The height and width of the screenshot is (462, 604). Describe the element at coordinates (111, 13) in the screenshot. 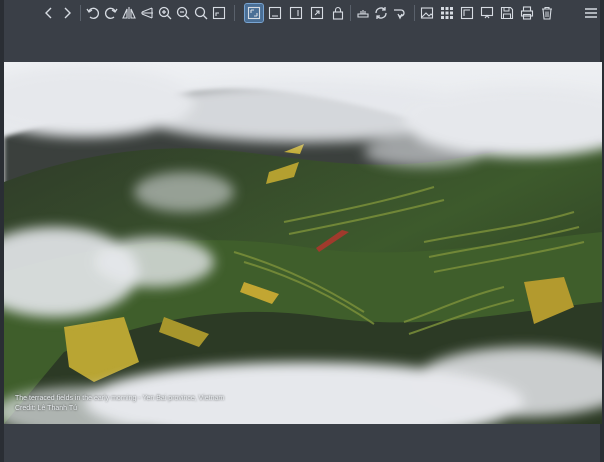

I see `rotate-right-icon` at that location.